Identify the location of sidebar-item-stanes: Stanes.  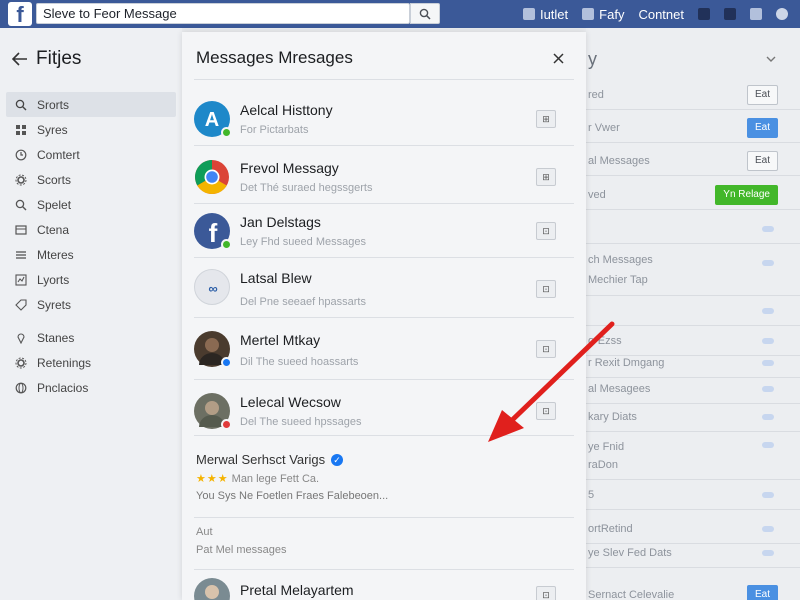
(91, 337).